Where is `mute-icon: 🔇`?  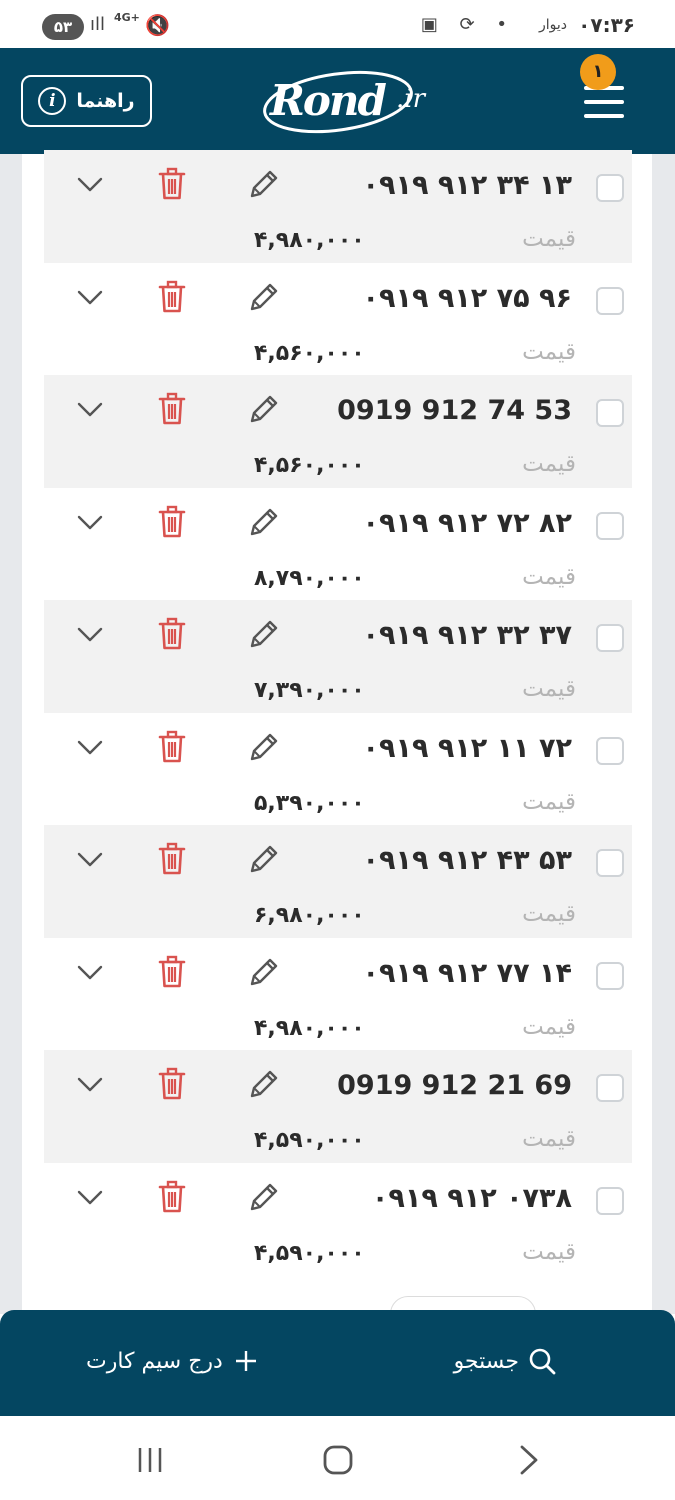
mute-icon: 🔇 is located at coordinates (157, 25).